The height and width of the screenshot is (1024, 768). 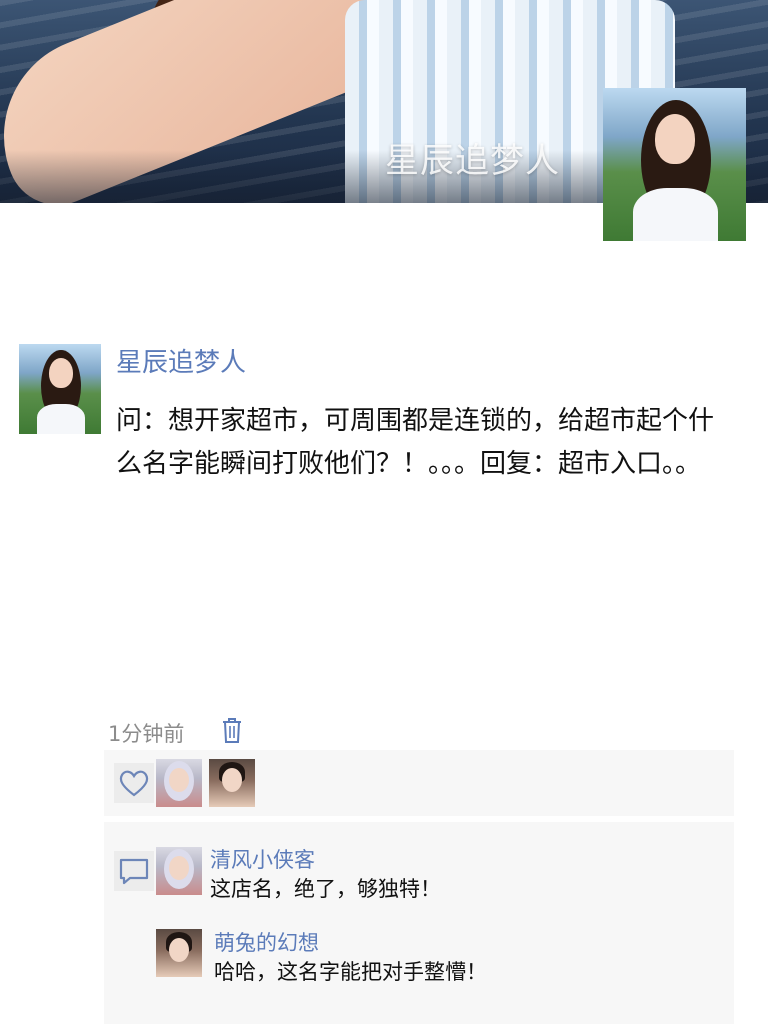 I want to click on comment-text: 哈哈，这名字能把对手整懵！, so click(x=350, y=972).